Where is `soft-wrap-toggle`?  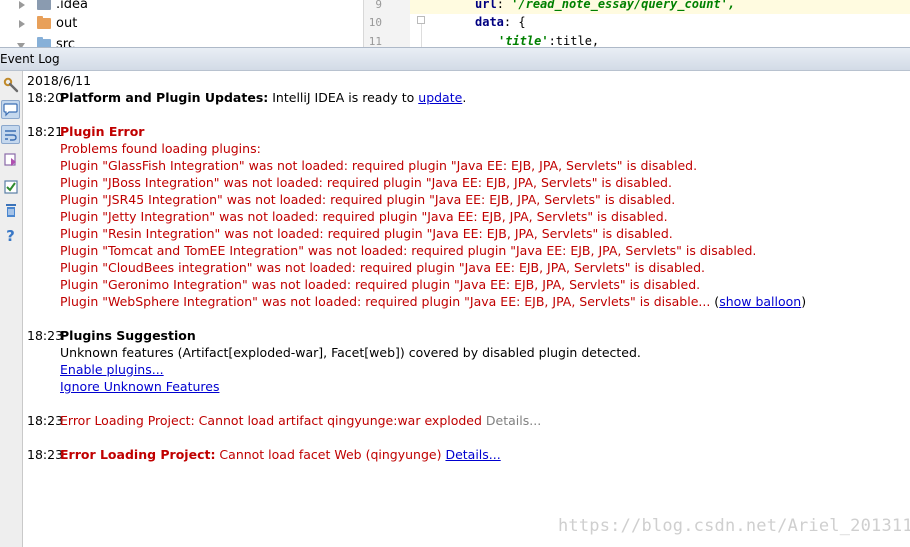 soft-wrap-toggle is located at coordinates (10, 134).